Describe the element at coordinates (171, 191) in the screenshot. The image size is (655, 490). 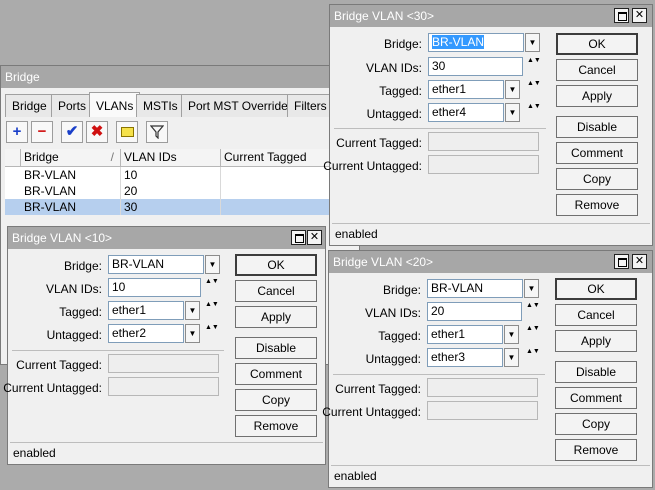
I see `cell-vlan-ids: 20` at that location.